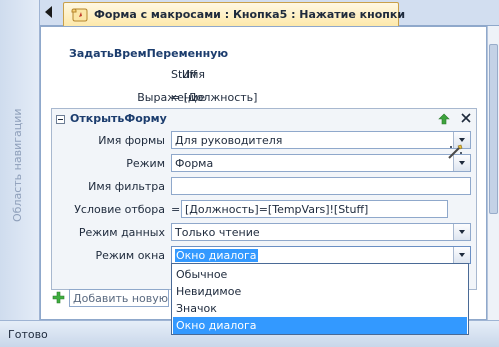  I want to click on name-value: Stuff, so click(184, 74).